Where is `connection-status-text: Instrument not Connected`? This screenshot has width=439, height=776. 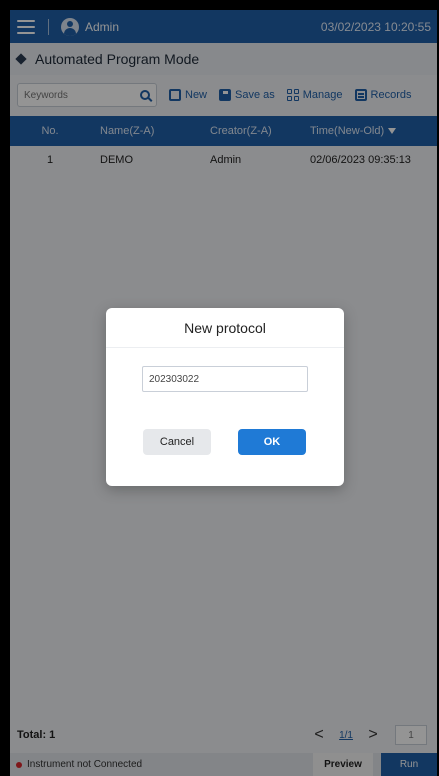
connection-status-text: Instrument not Connected is located at coordinates (85, 764).